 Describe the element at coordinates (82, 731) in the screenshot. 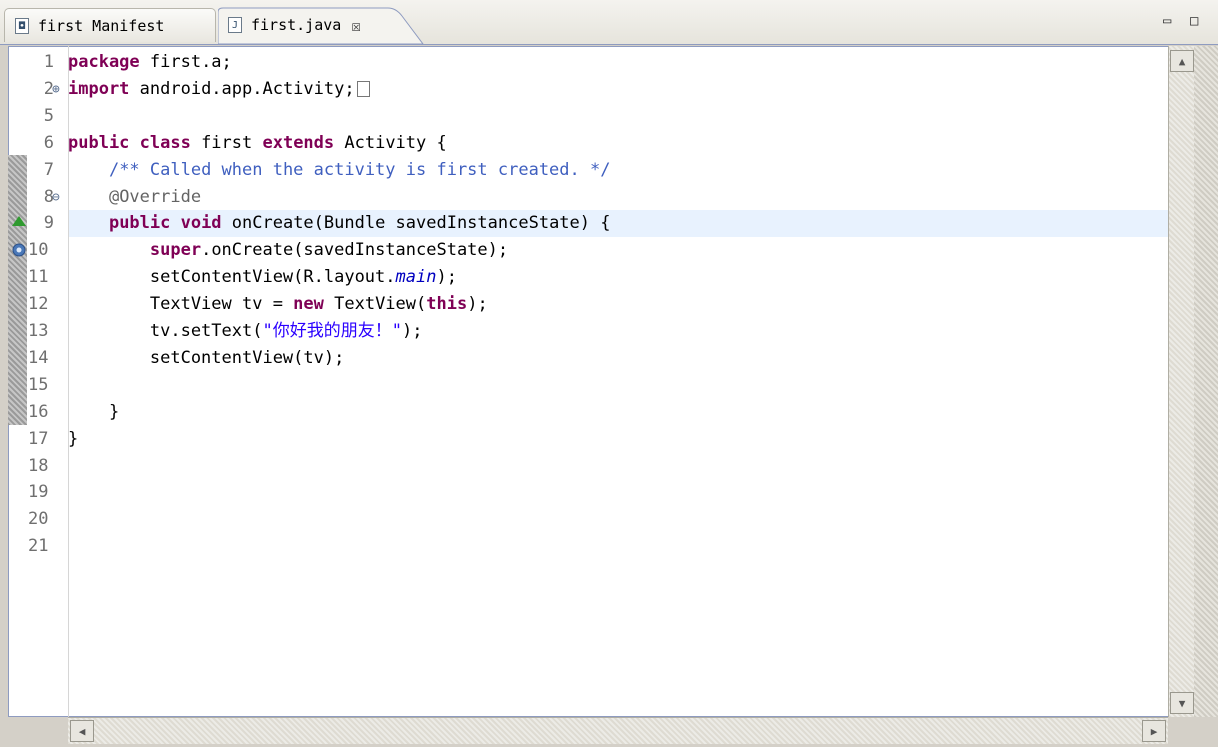

I see `scroll-left-button: ◀` at that location.